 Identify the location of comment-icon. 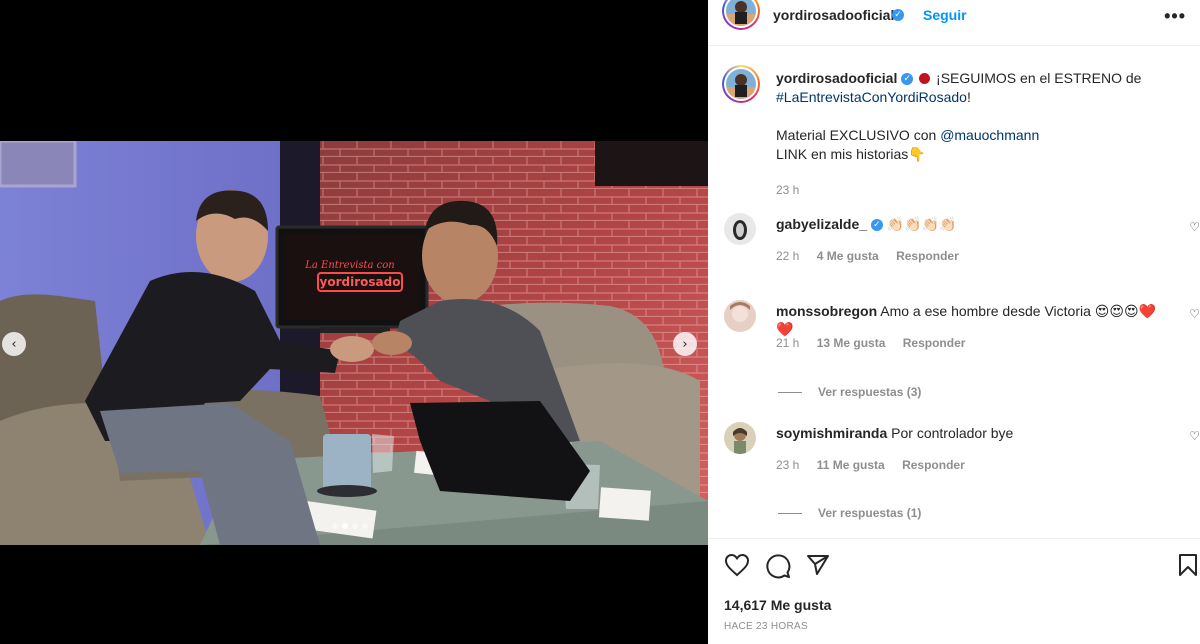
(778, 568).